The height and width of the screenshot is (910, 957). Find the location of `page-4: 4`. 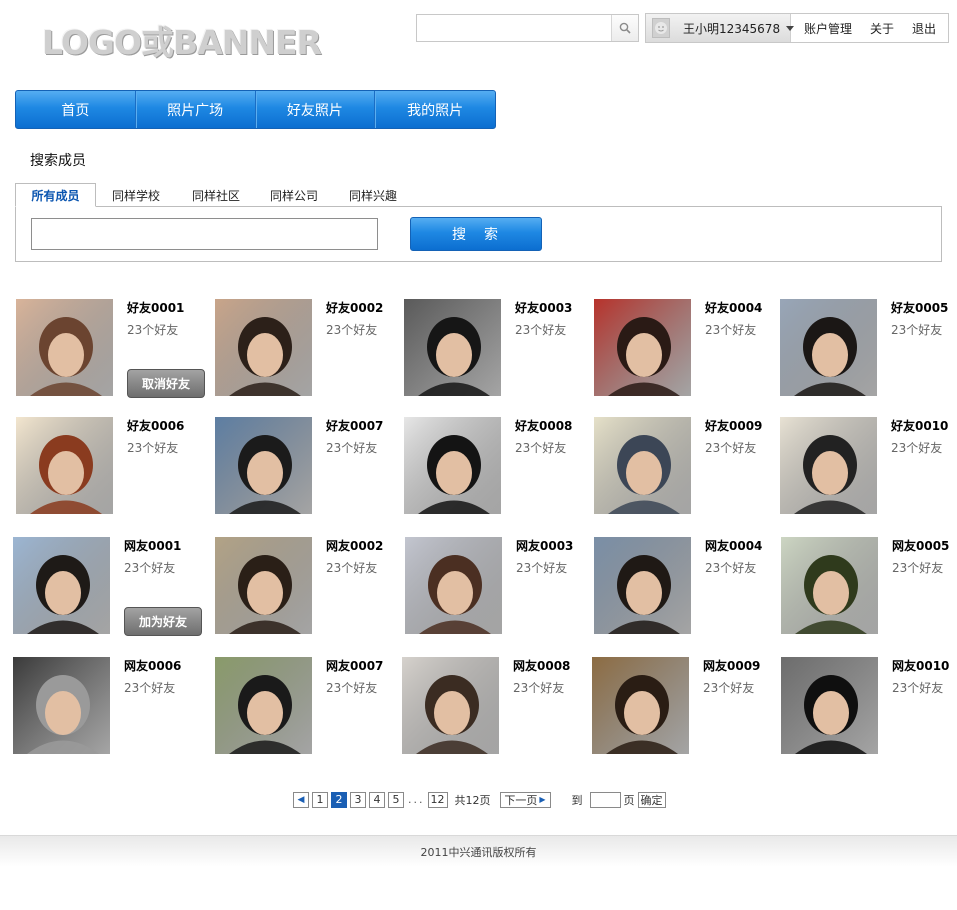

page-4: 4 is located at coordinates (377, 799).